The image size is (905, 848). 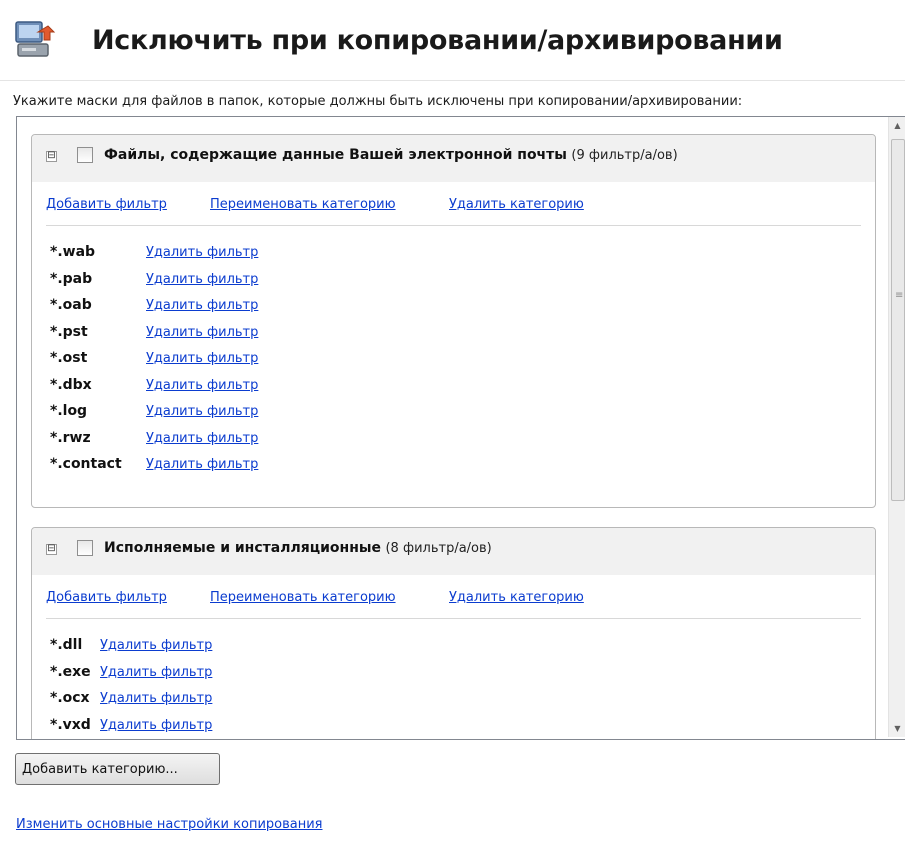 What do you see at coordinates (462, 440) in the screenshot?
I see `filter-row: *.rwz Удалить фильтр` at bounding box center [462, 440].